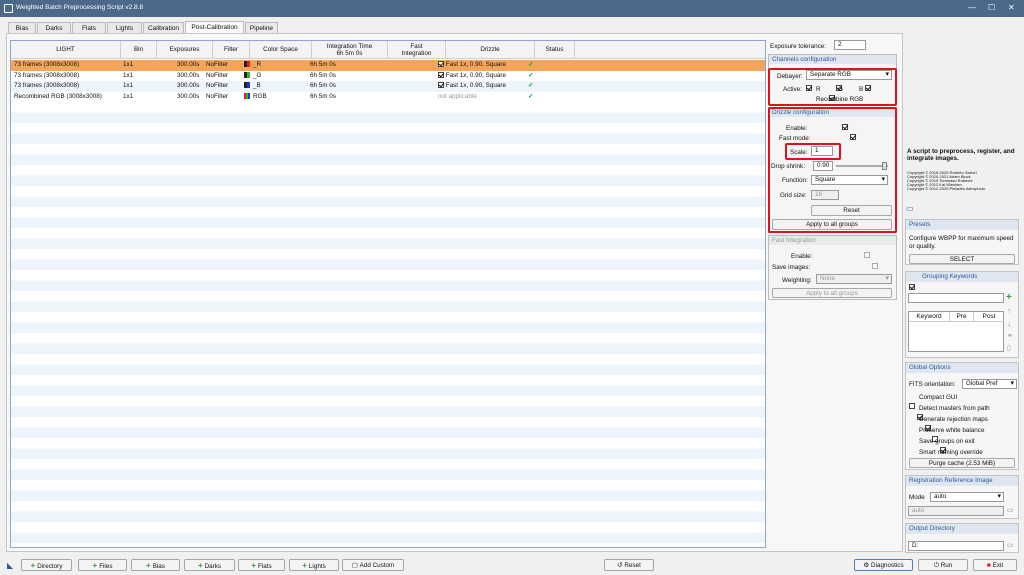 The image size is (1024, 575). I want to click on diagnostics-button: ⚙ Diagnostics, so click(883, 565).